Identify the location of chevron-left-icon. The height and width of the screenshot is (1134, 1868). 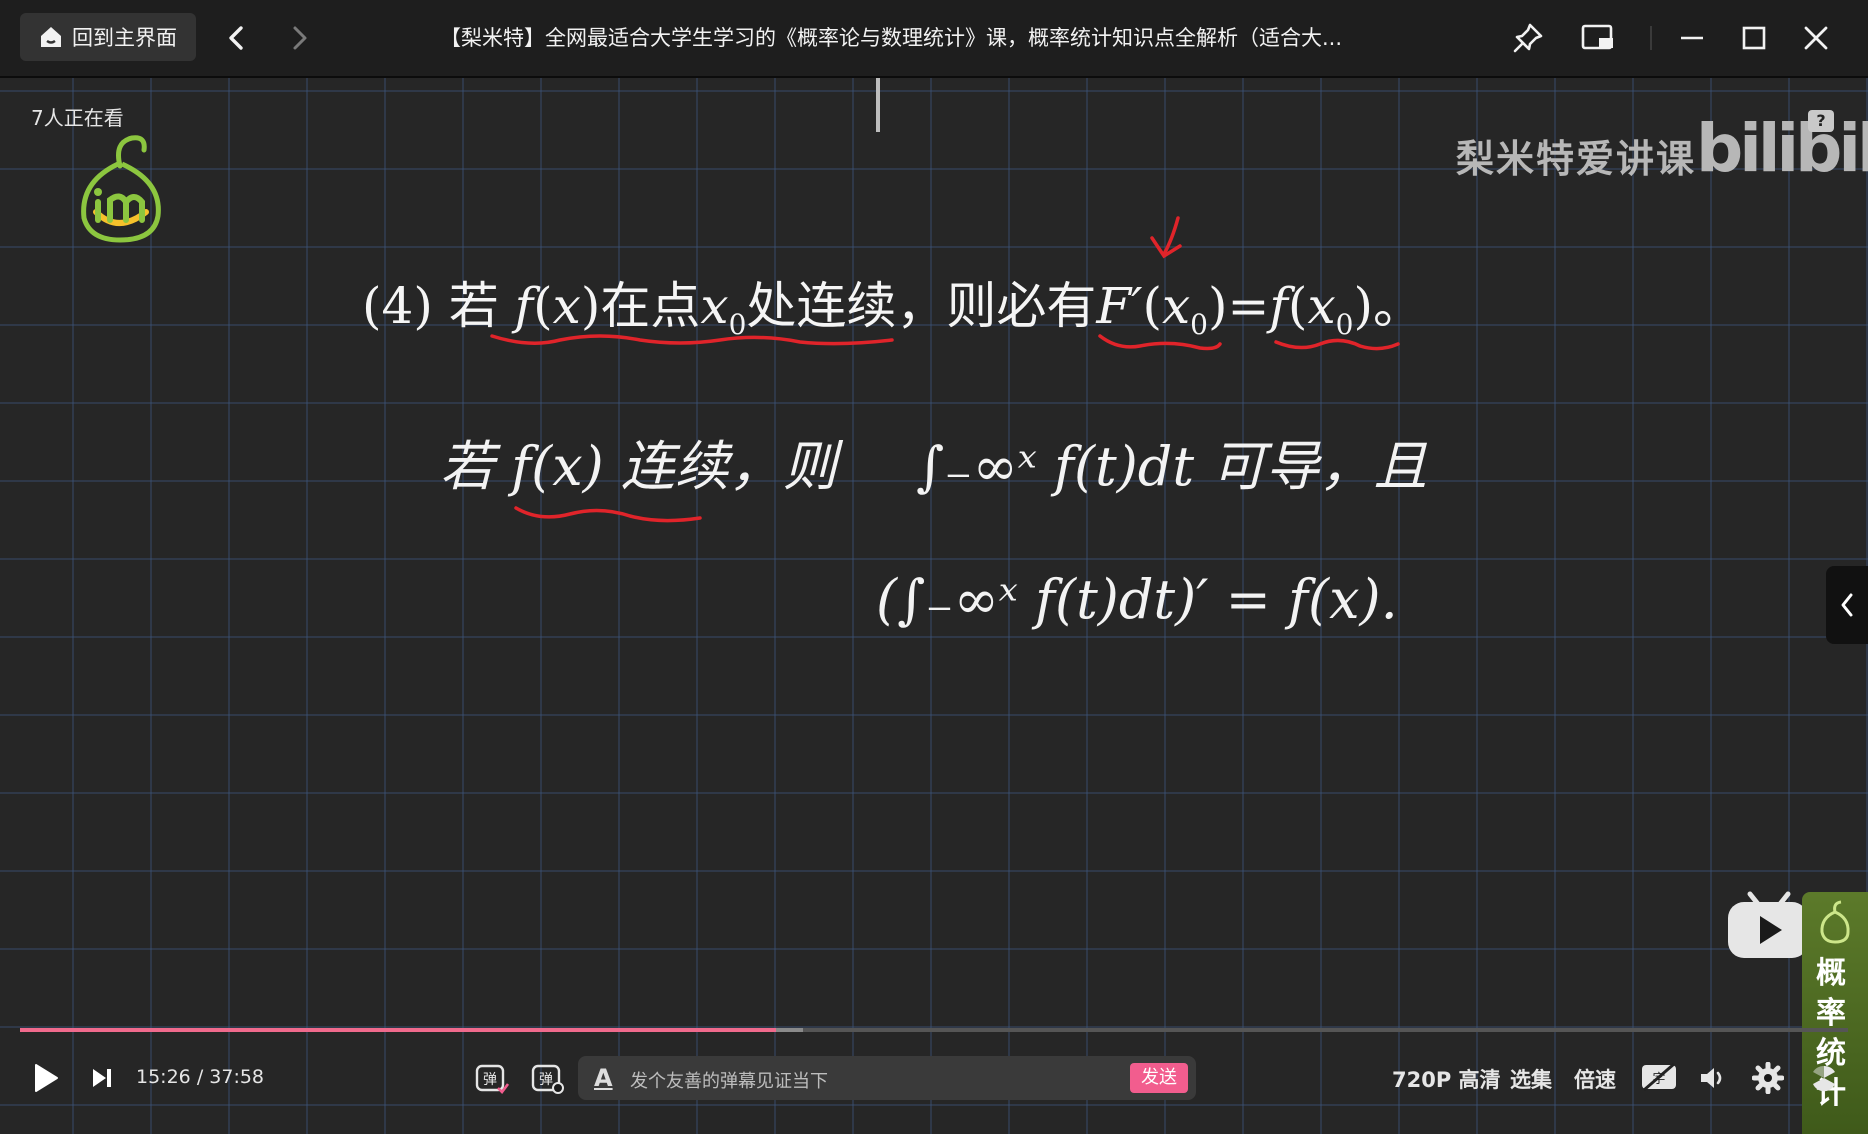
(1847, 605).